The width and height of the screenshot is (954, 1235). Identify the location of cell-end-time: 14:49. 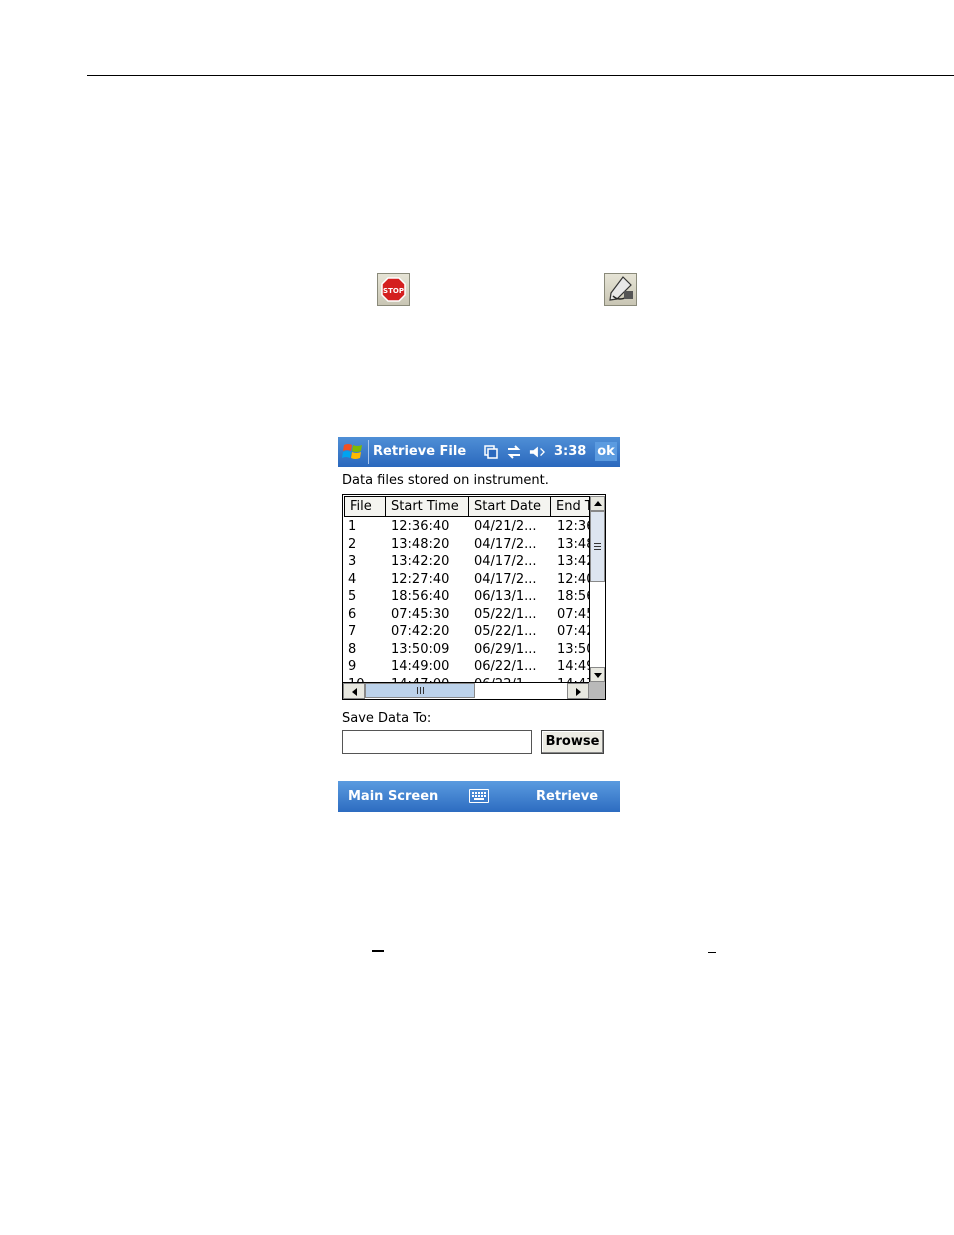
(573, 666).